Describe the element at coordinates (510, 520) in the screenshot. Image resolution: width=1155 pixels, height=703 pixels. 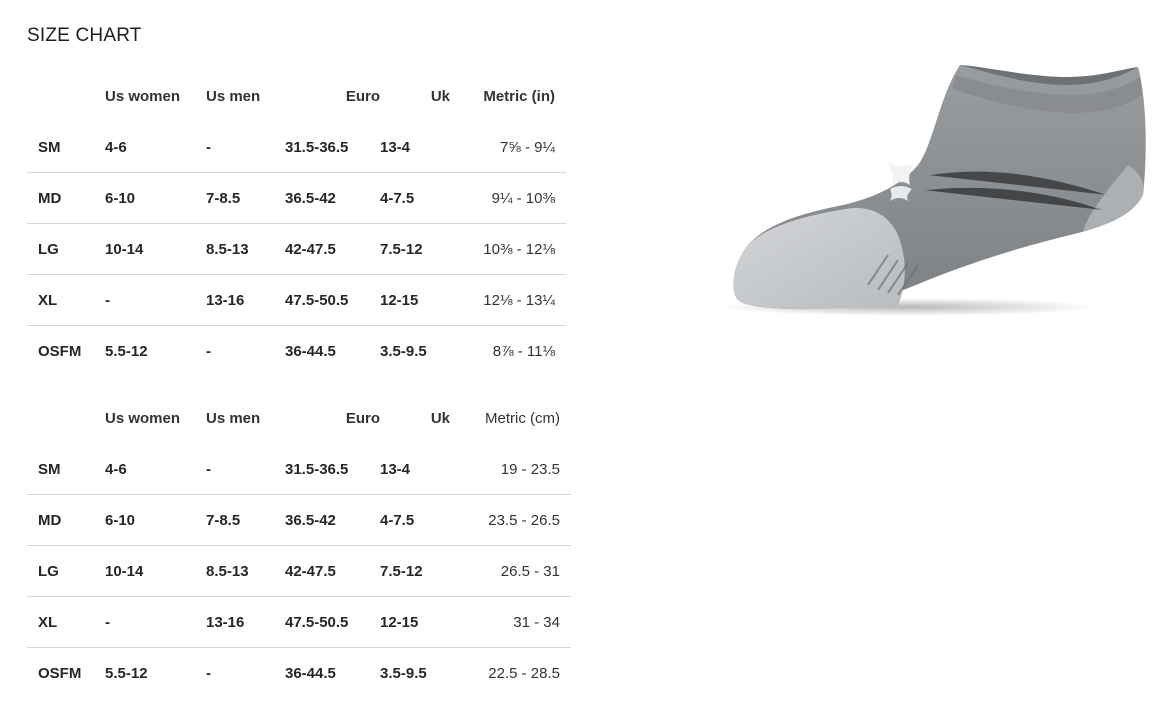
I see `row-metric: 23.5 - 26.5` at that location.